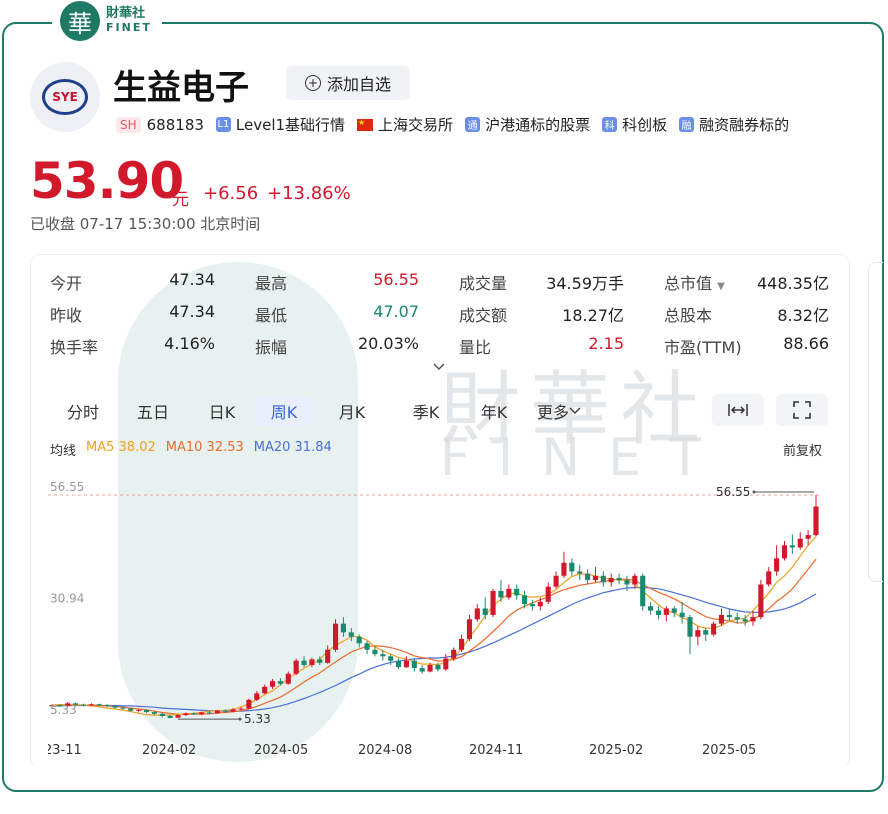 This screenshot has height=814, width=888. Describe the element at coordinates (63, 449) in the screenshot. I see `ma-label: 均线` at that location.